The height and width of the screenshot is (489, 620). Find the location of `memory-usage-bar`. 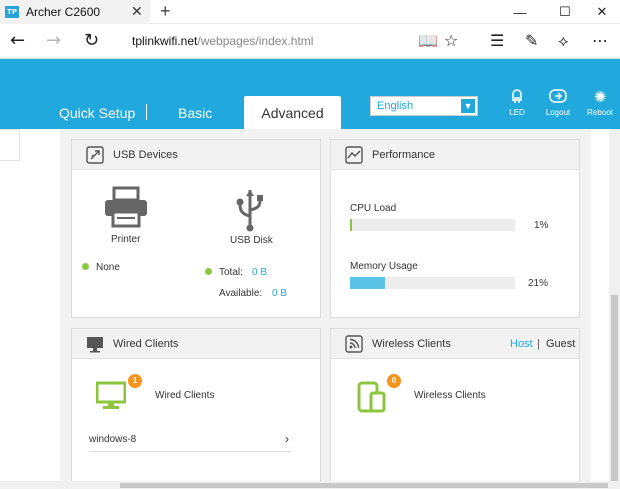

memory-usage-bar is located at coordinates (432, 283).